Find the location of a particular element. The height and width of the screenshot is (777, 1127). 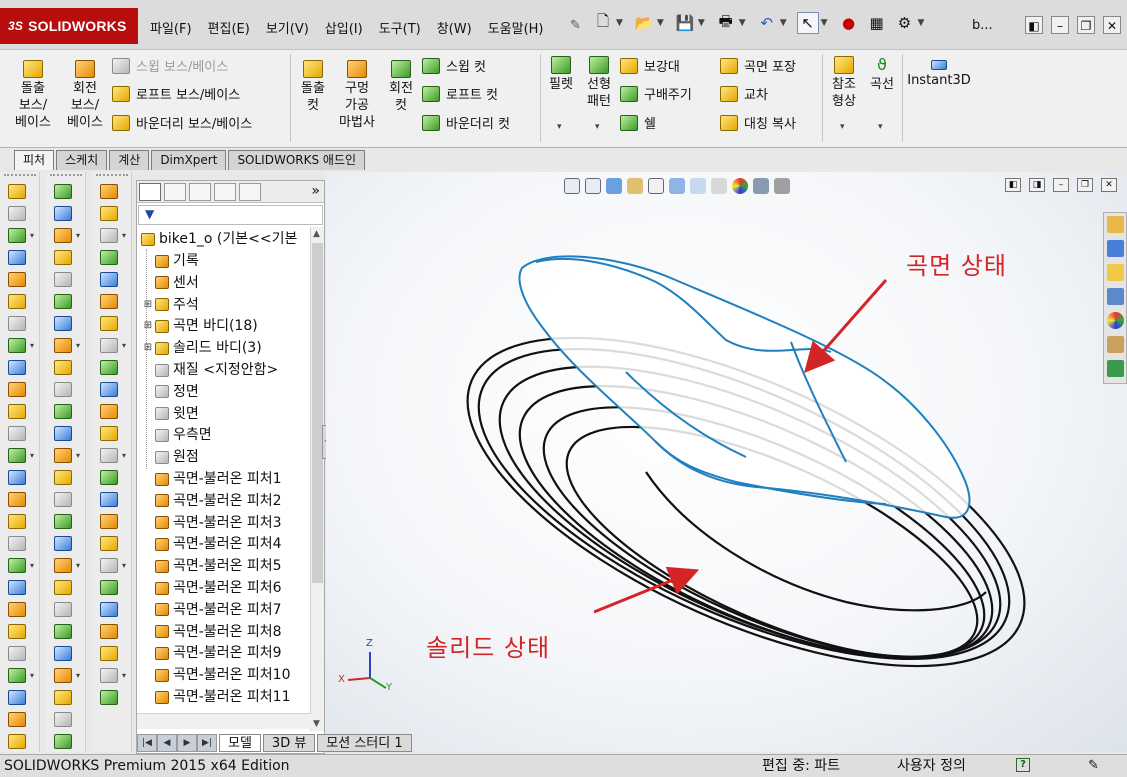

revolve-boss-button: 회전 보스/ 베이스 is located at coordinates (85, 95).